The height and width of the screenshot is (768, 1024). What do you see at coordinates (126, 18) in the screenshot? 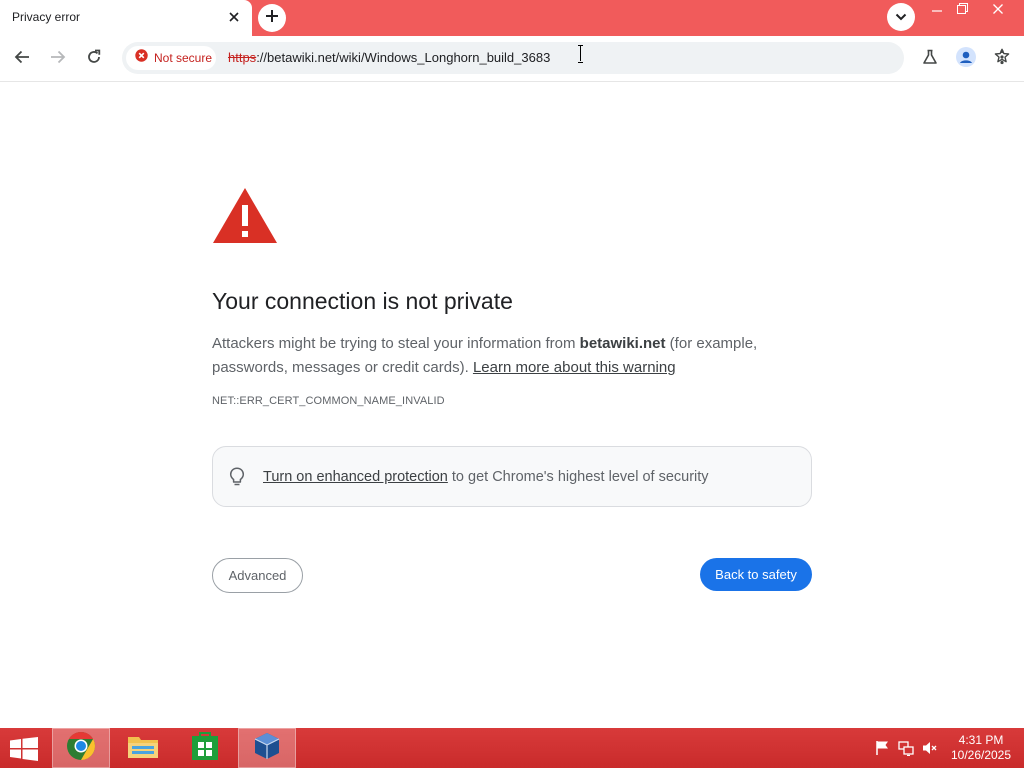
I see `tab-privacy-error: Privacy error` at bounding box center [126, 18].